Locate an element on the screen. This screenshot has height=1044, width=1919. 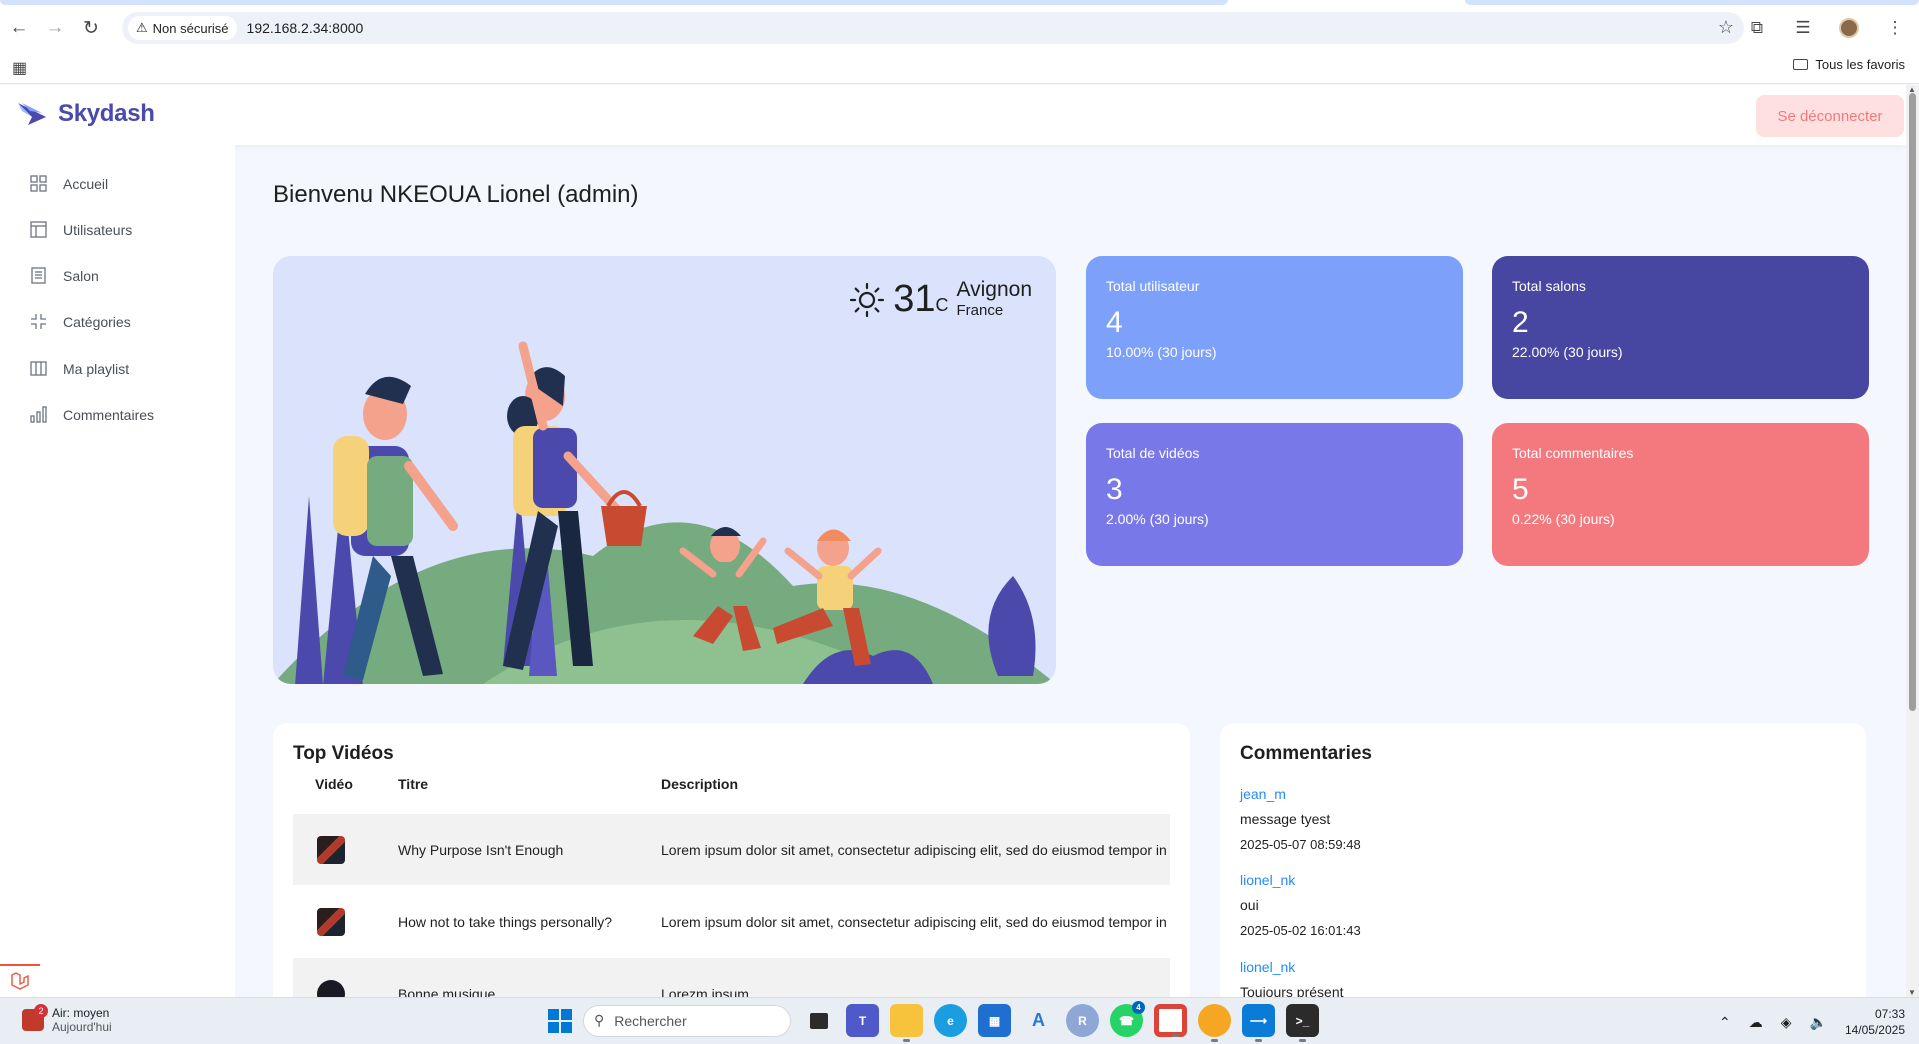
collapse-icon is located at coordinates (38, 321).